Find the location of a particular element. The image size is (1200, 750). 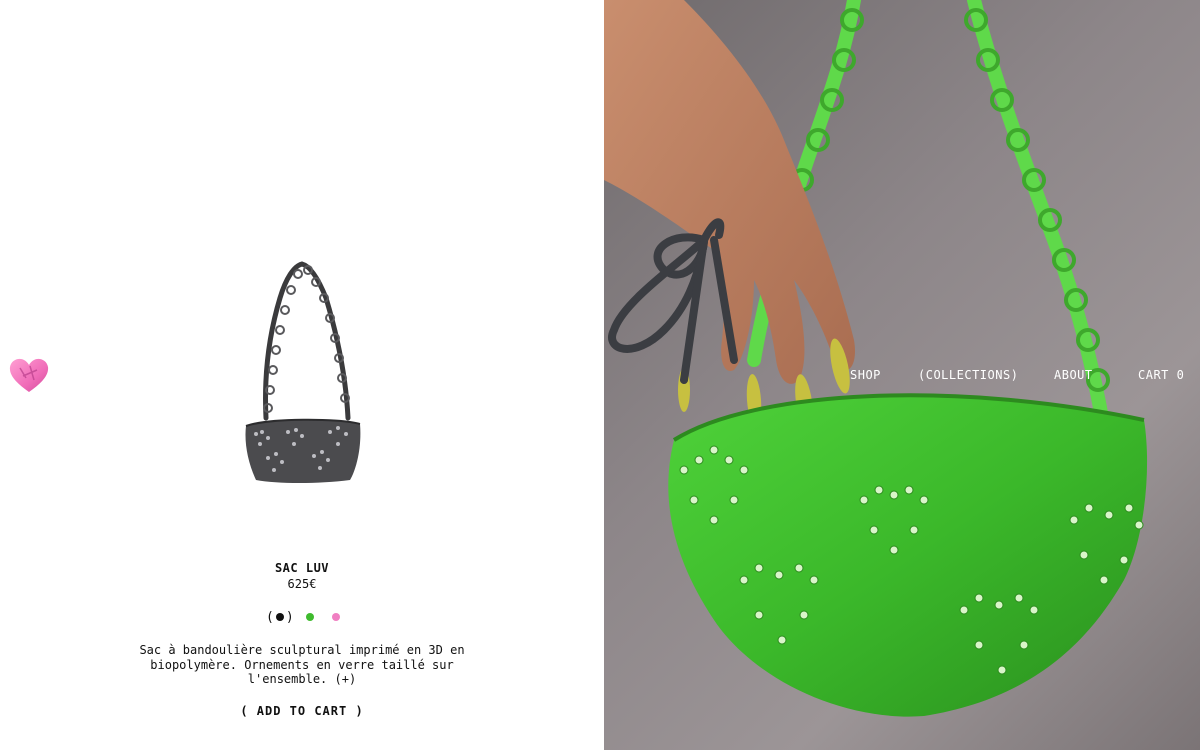

swatch-green is located at coordinates (309, 617).